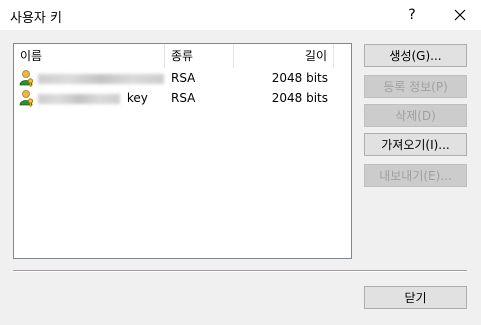  I want to click on column-header-name: 이름, so click(89, 56).